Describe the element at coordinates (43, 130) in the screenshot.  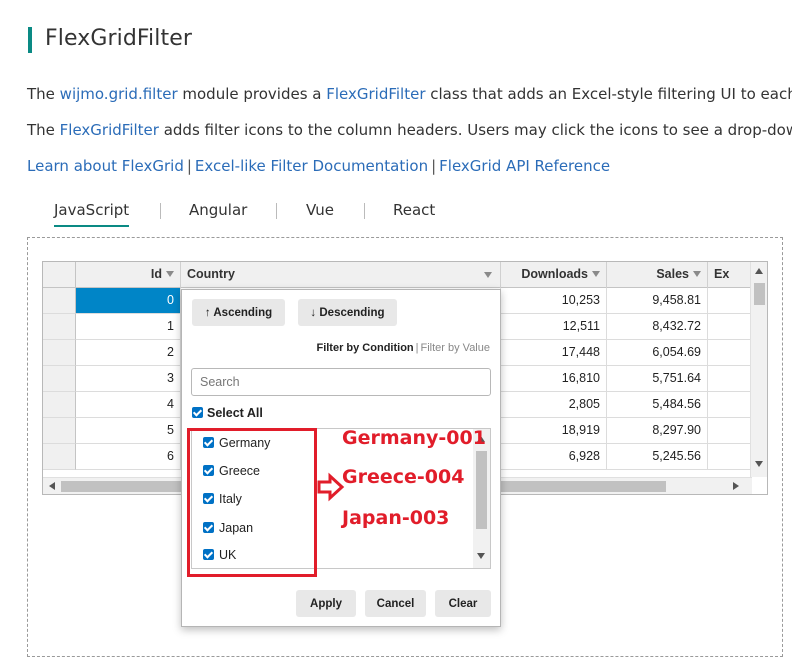
I see `description-text: The` at that location.